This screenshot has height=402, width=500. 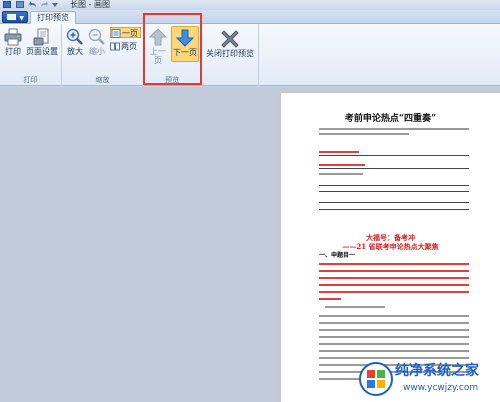 I want to click on zoom-group: 放大 缩小 一页 两页 缩放, so click(x=103, y=55).